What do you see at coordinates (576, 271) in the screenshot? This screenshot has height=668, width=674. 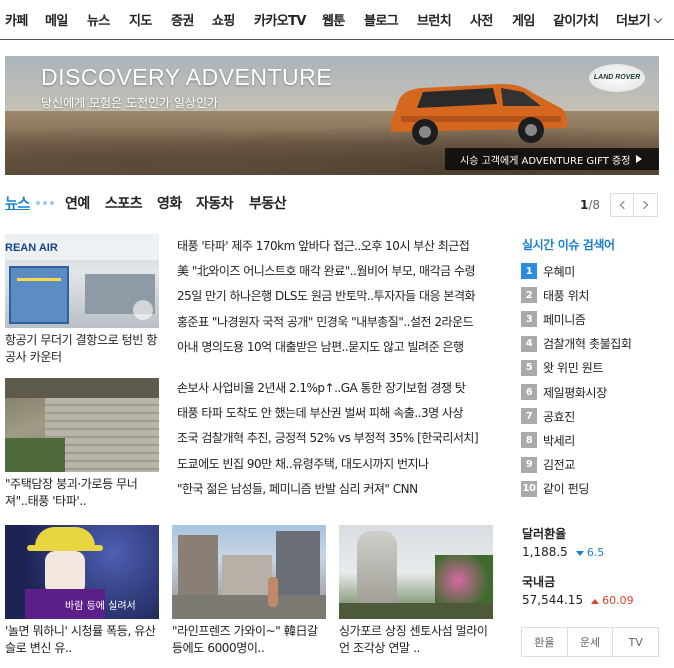 I see `realtime-item: 1 우혜미` at bounding box center [576, 271].